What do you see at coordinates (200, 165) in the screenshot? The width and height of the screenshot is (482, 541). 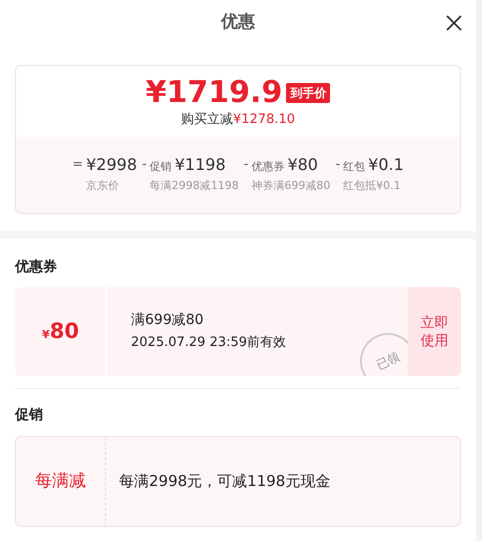 I see `breakdown-amount: ¥1198` at bounding box center [200, 165].